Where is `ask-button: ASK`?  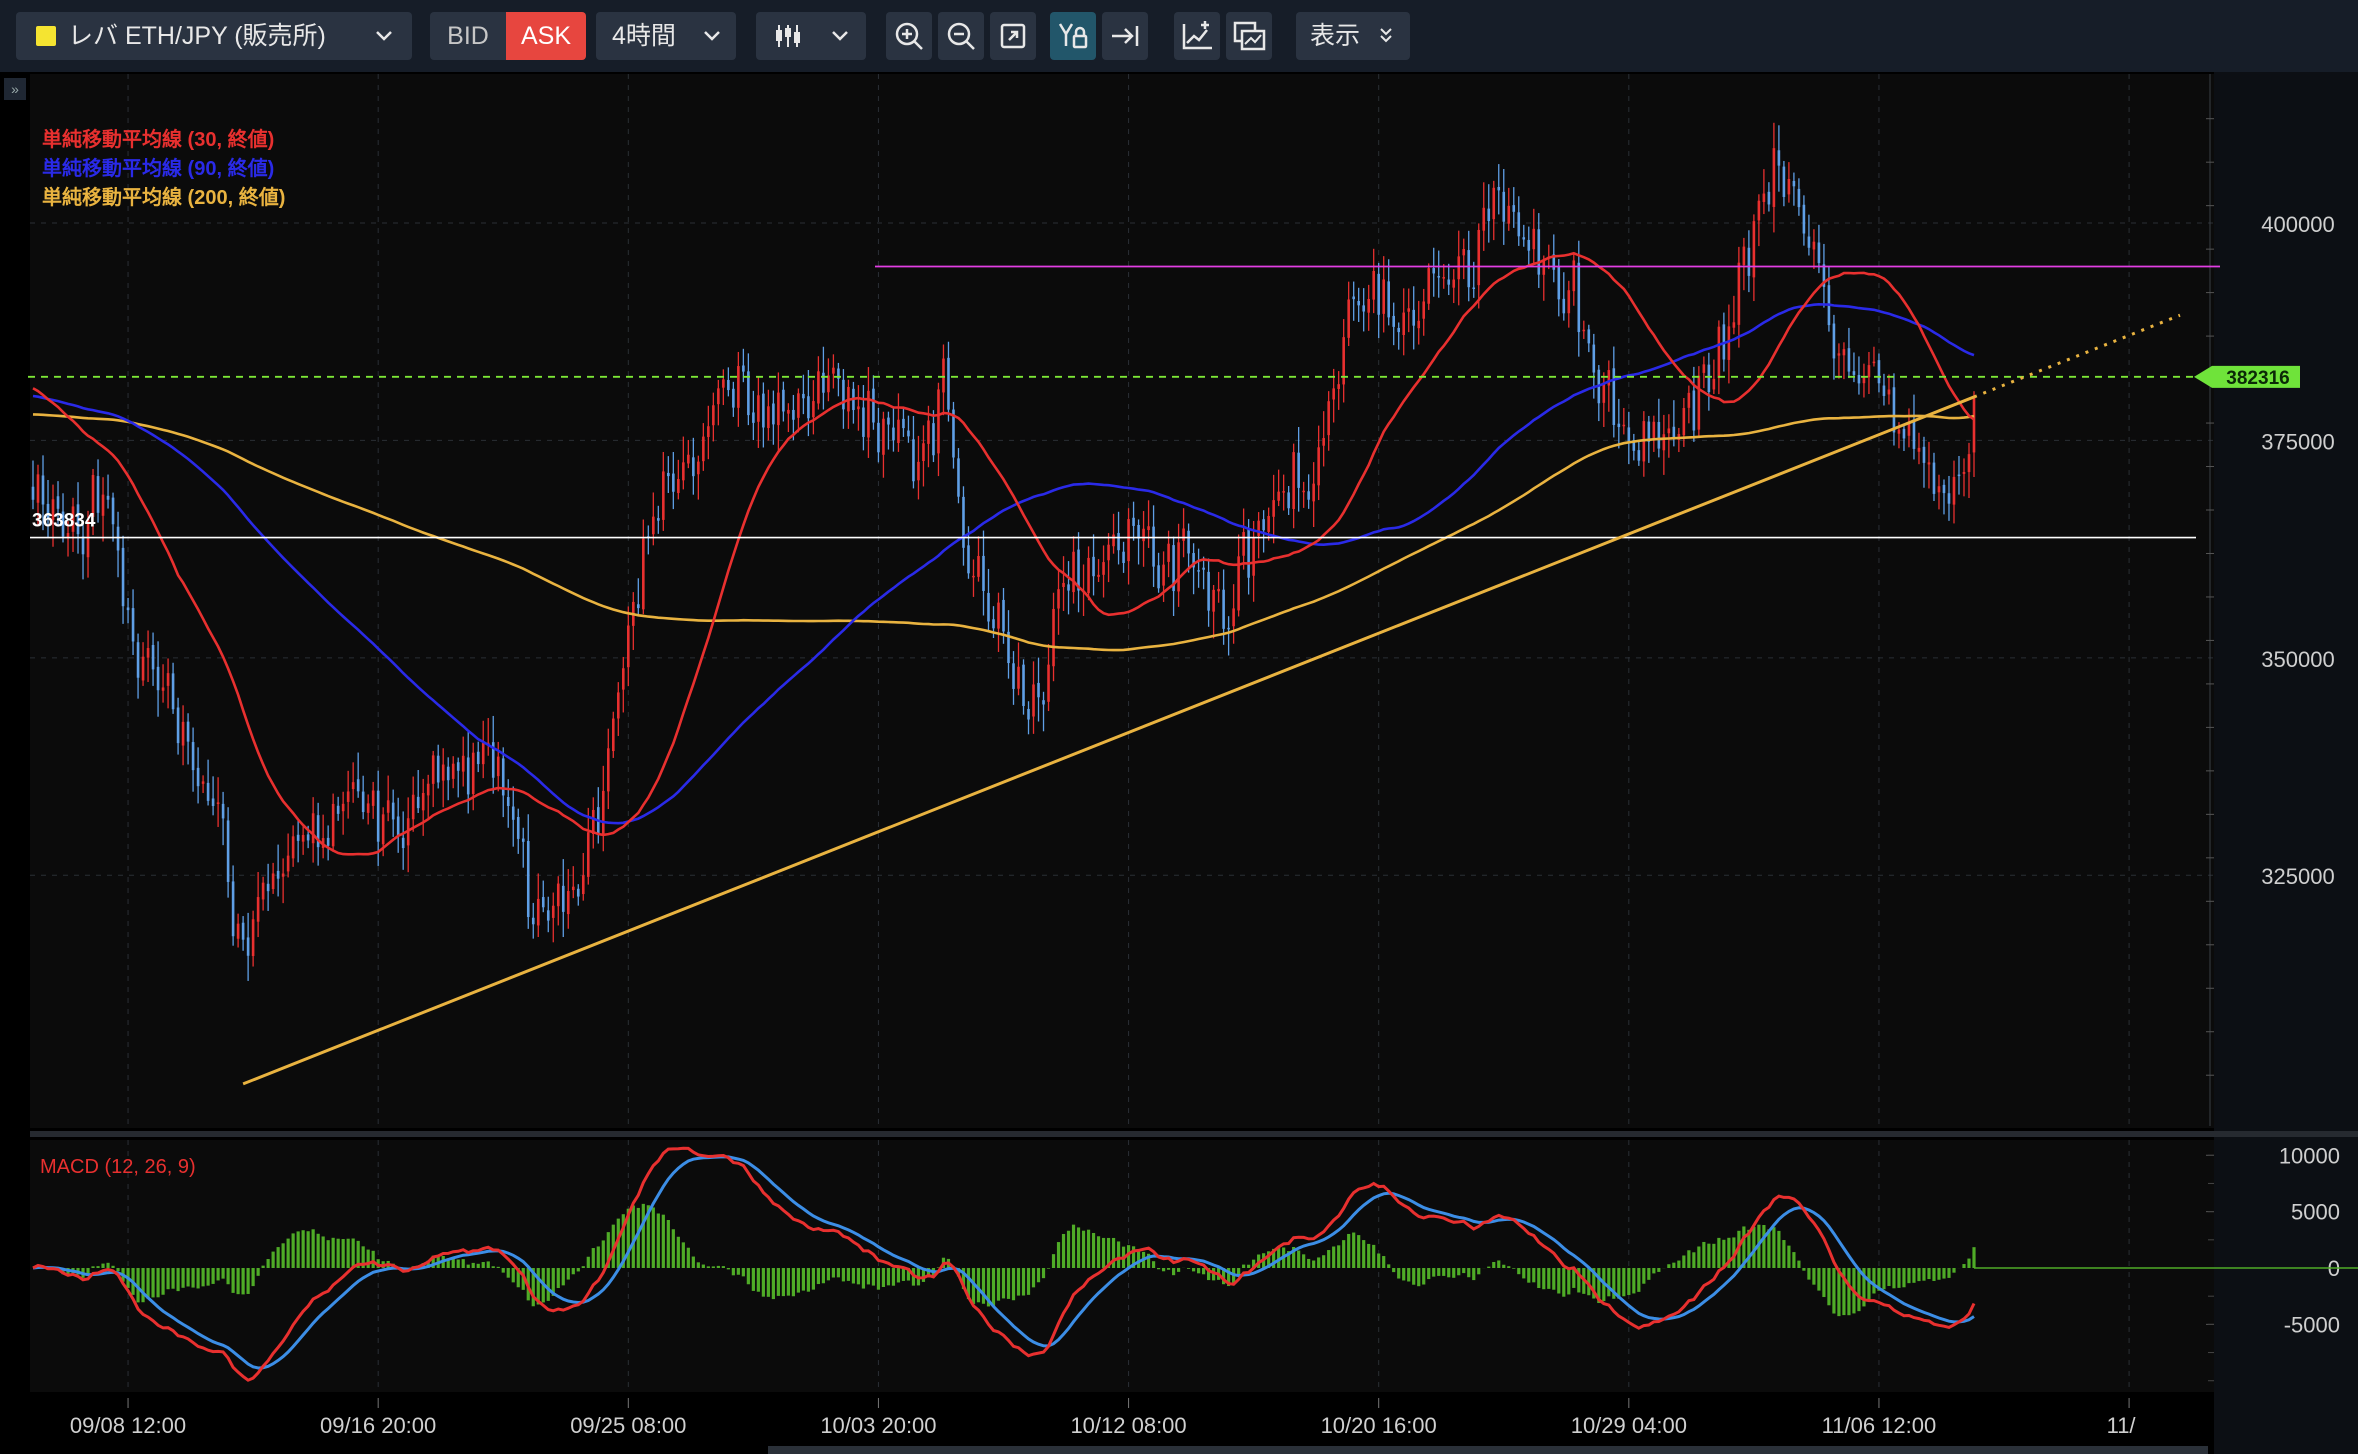 ask-button: ASK is located at coordinates (546, 36).